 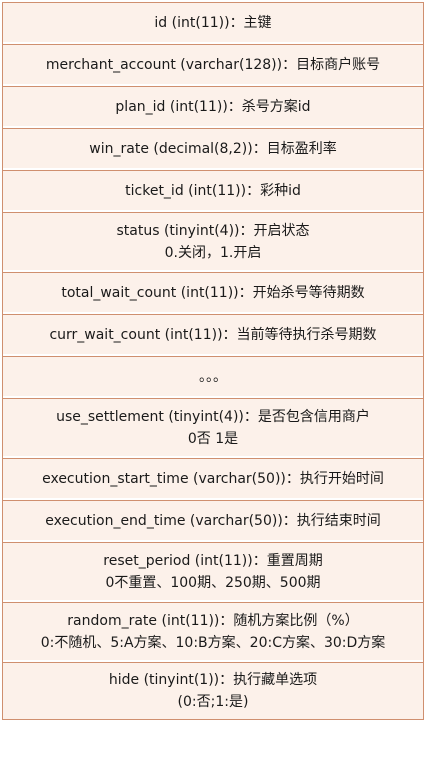 I want to click on field-row-merchant-account: merchant_account (varchar(128))：目标商户账号, so click(x=213, y=64).